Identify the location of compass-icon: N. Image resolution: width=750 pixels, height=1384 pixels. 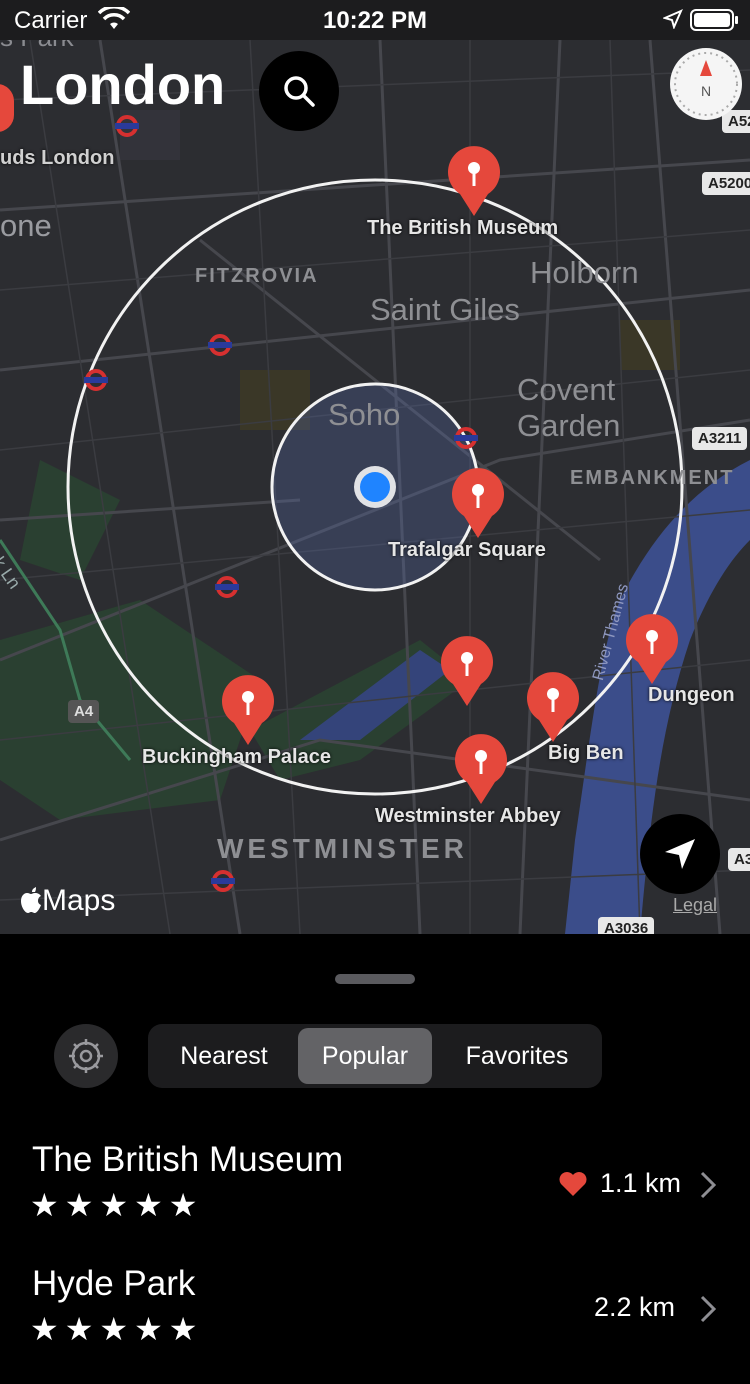
(706, 84).